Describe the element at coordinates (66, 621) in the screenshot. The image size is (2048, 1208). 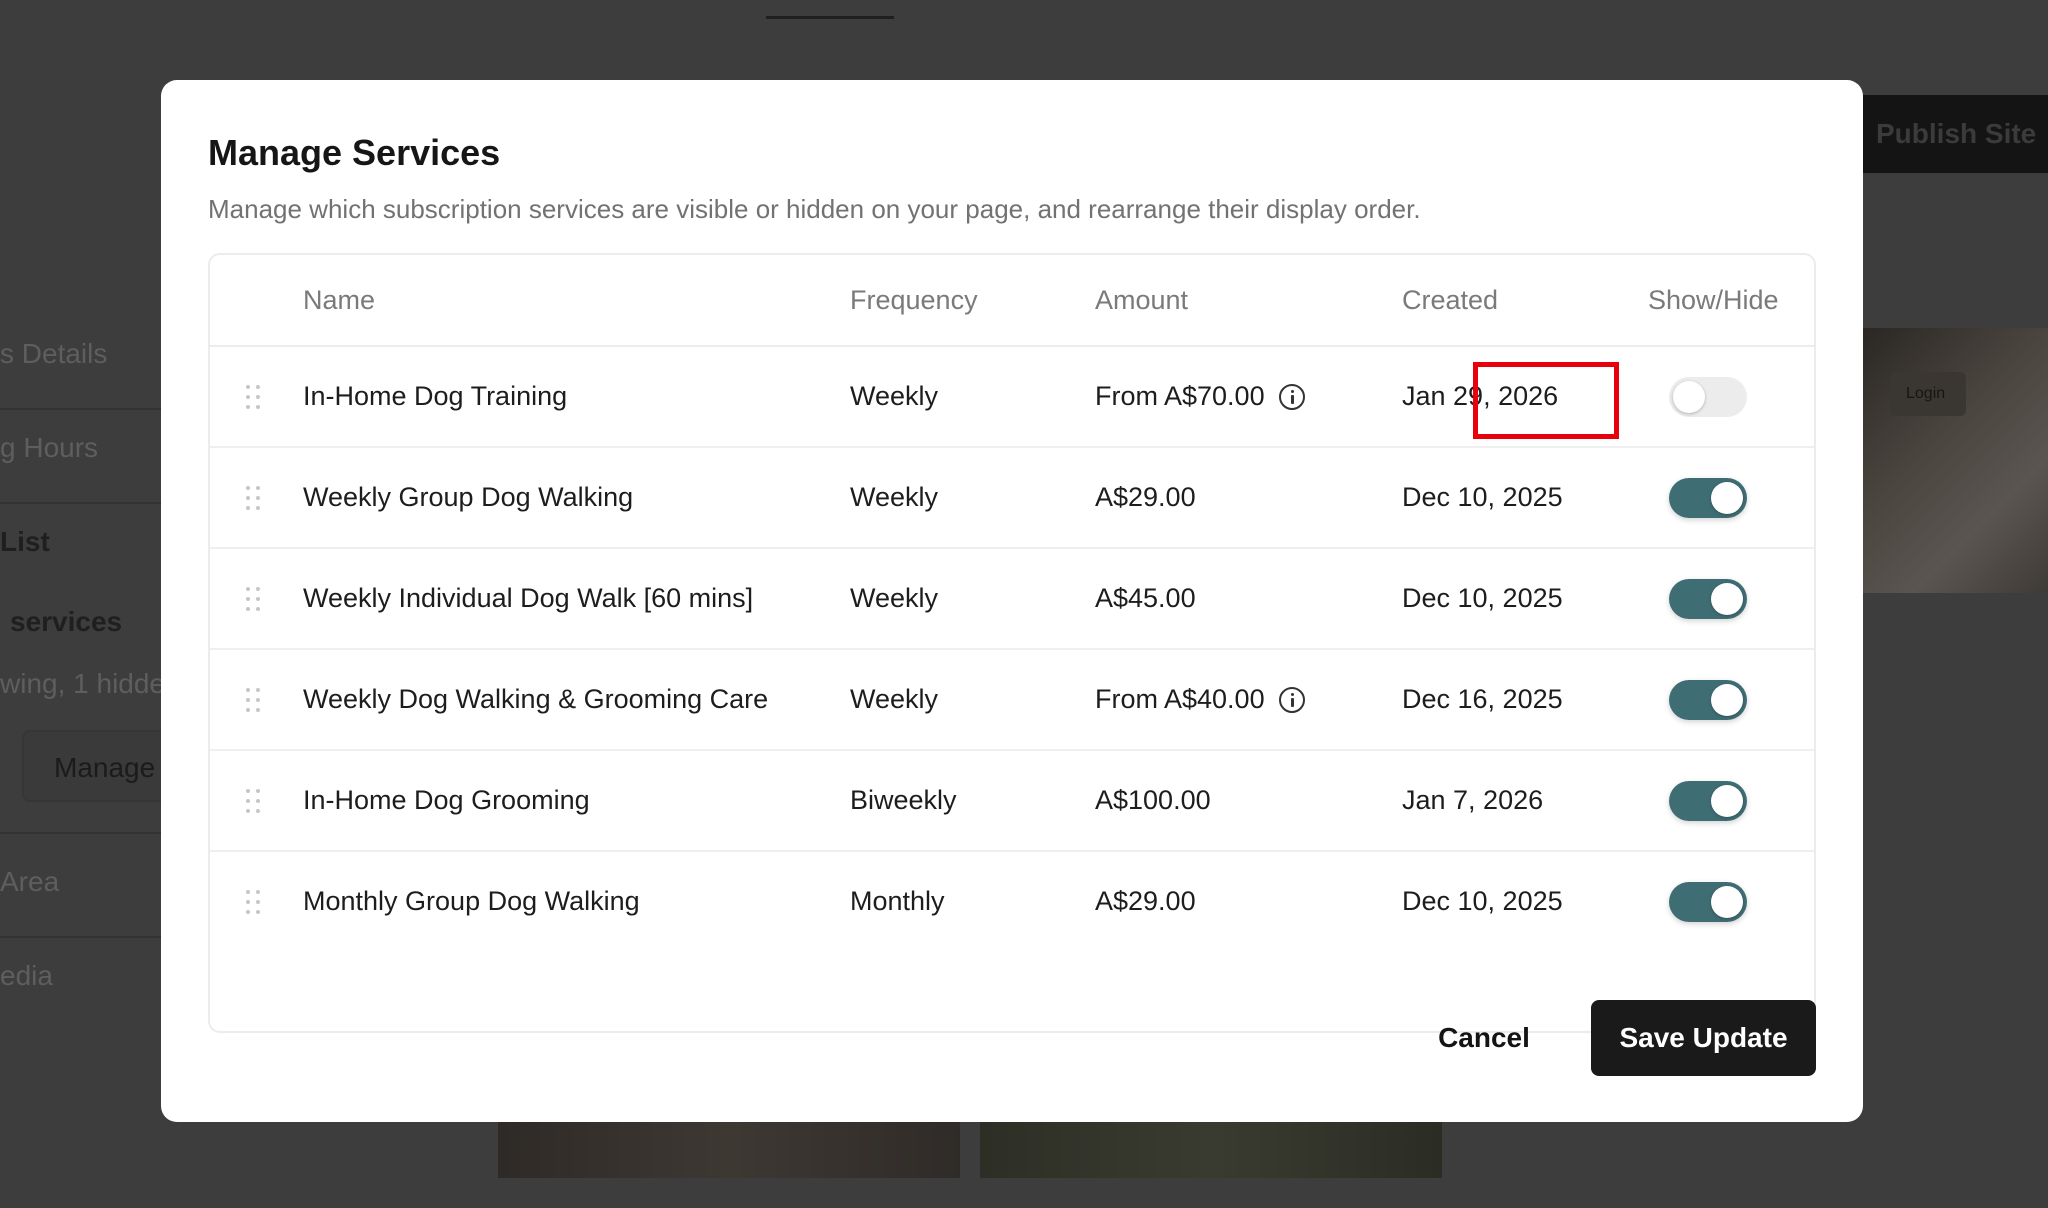
I see `sidebar-services-heading: services` at that location.